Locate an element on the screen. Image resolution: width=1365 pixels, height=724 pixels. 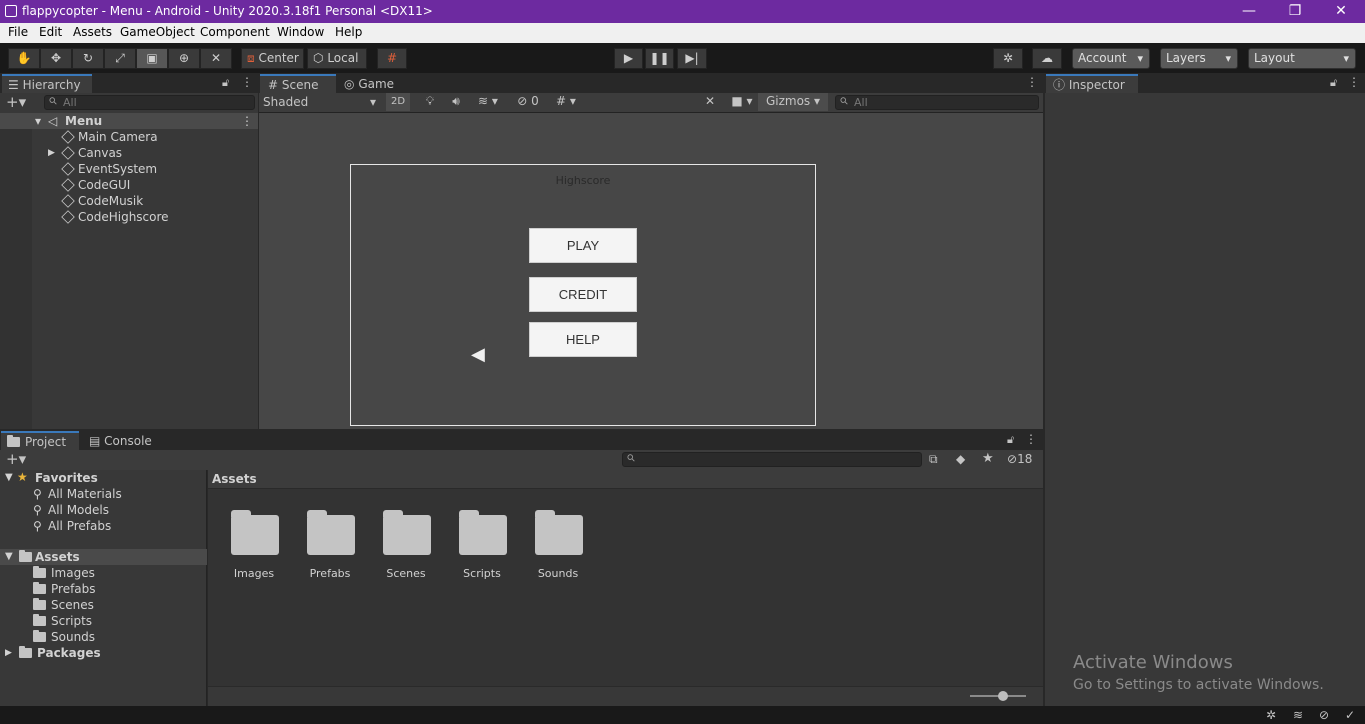
custom-tool-icon: ✕ is located at coordinates (216, 58).